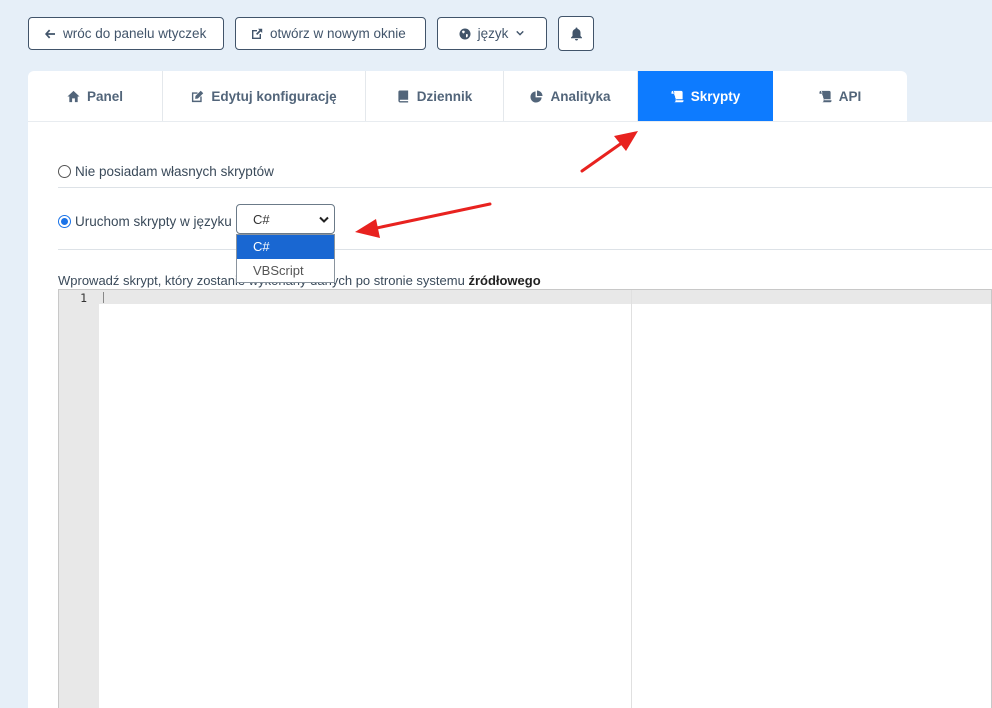 This screenshot has height=708, width=992. I want to click on tab-label: Analityka, so click(580, 96).